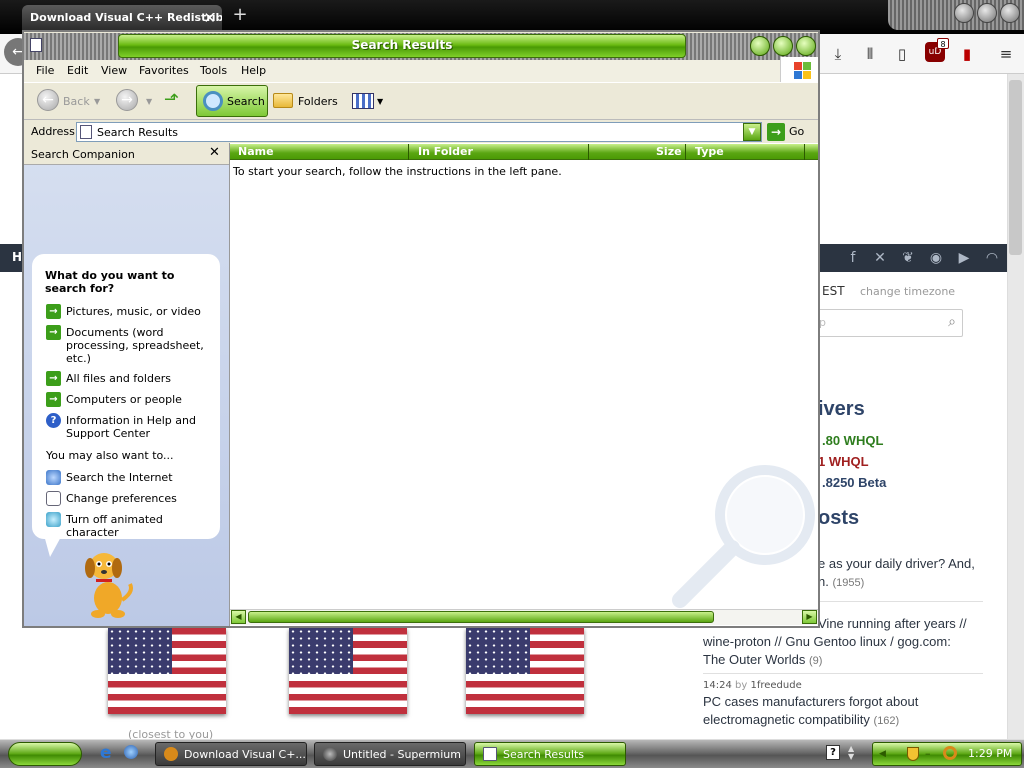 This screenshot has width=1024, height=768. Describe the element at coordinates (843, 461) in the screenshot. I see `driver-link: 1 WHQL` at that location.